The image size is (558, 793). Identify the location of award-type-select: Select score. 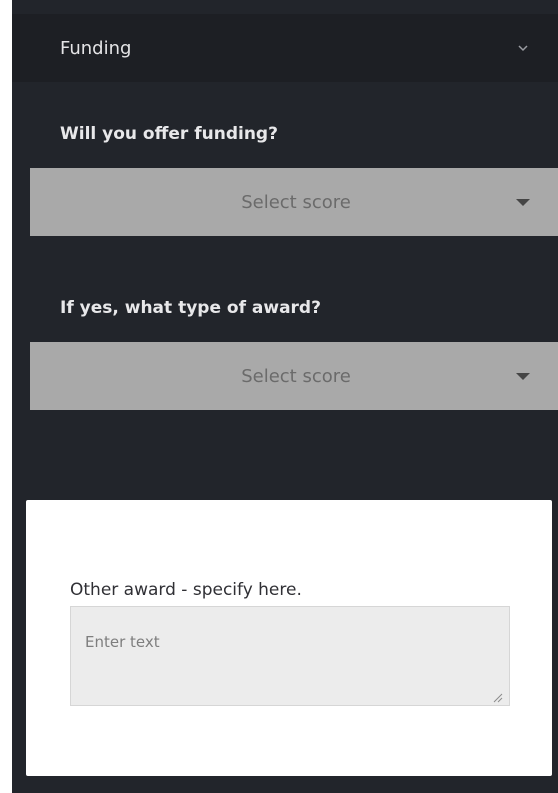
(294, 376).